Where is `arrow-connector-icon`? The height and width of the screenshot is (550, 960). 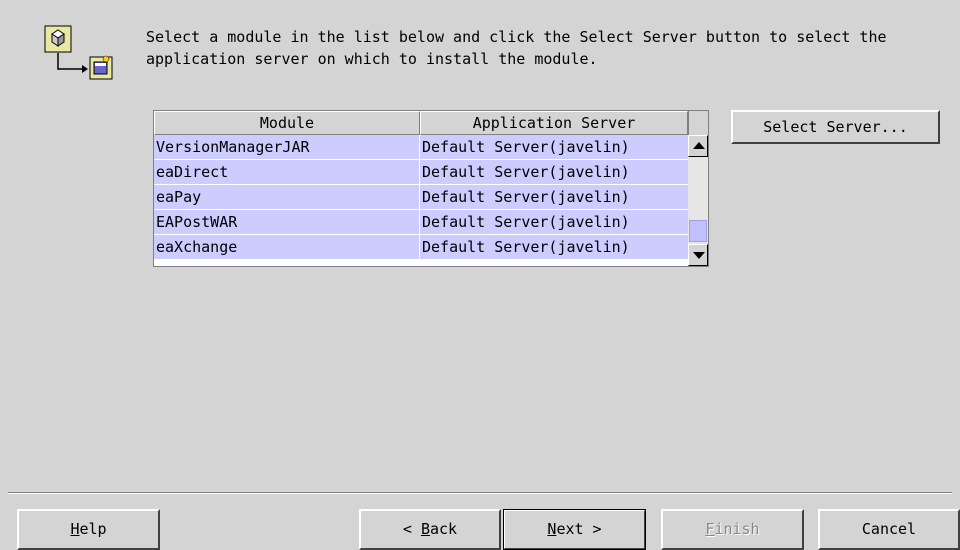
arrow-connector-icon is located at coordinates (72, 63).